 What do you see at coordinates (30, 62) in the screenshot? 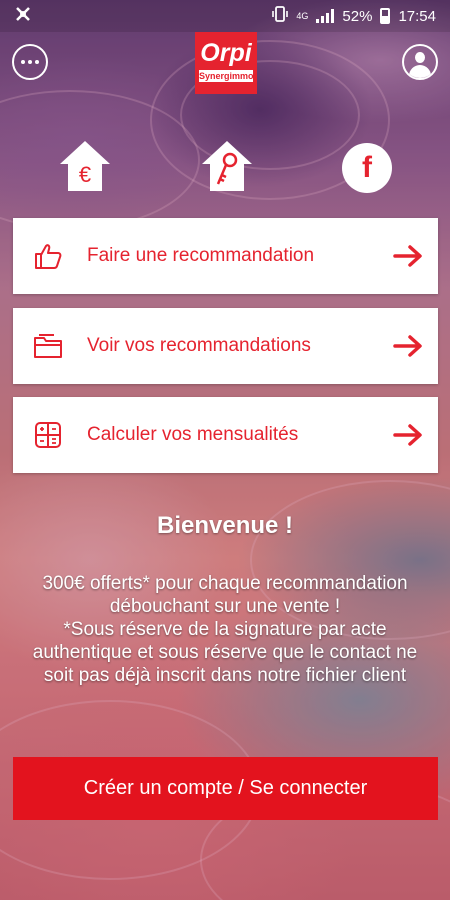
I see `menu-button` at bounding box center [30, 62].